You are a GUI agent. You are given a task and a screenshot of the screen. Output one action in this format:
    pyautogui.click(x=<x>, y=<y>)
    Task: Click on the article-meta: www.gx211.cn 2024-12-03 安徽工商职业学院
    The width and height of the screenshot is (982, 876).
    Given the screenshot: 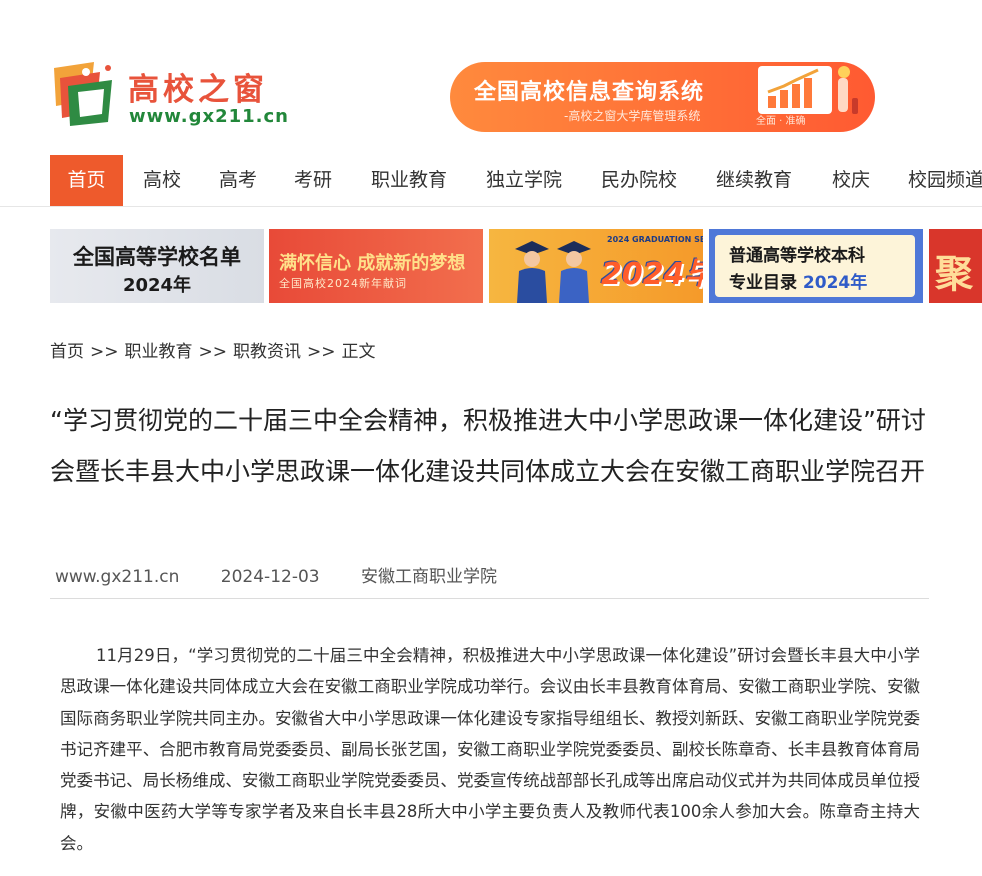 What is the action you would take?
    pyautogui.click(x=294, y=574)
    